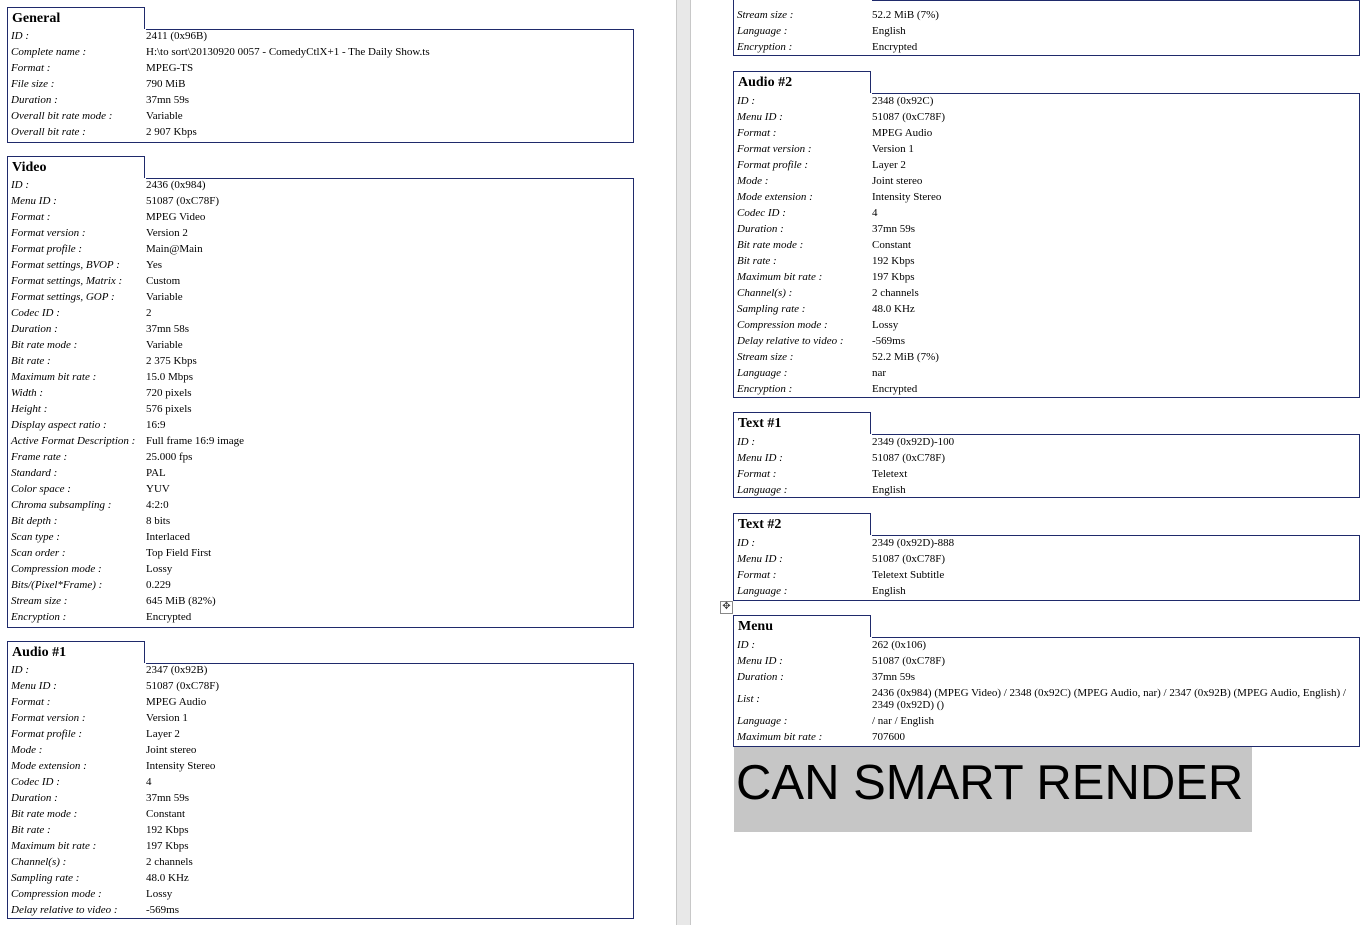 Image resolution: width=1364 pixels, height=925 pixels. I want to click on info-row: Color space : YUV, so click(320, 489).